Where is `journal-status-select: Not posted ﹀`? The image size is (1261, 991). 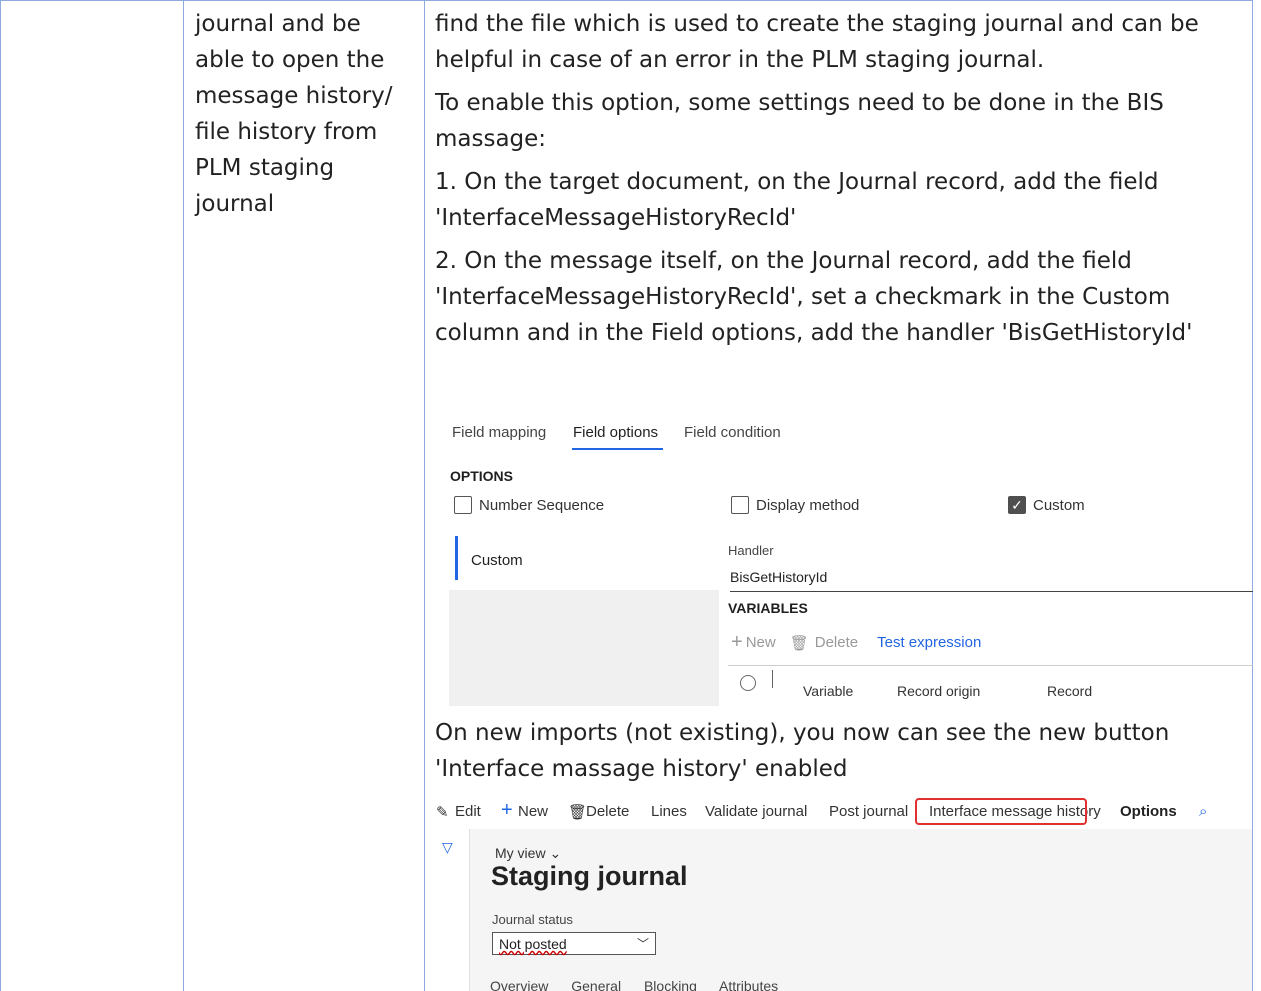
journal-status-select: Not posted ﹀ is located at coordinates (574, 943).